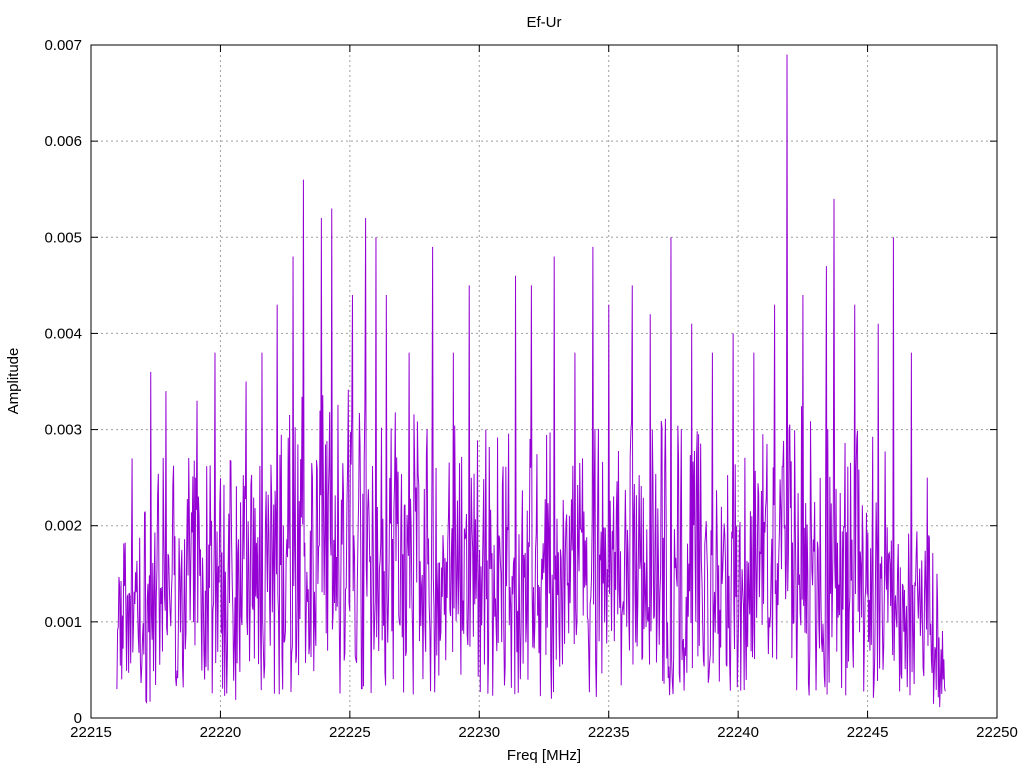  I want to click on x-axis-label: Freq [MHz], so click(544, 755).